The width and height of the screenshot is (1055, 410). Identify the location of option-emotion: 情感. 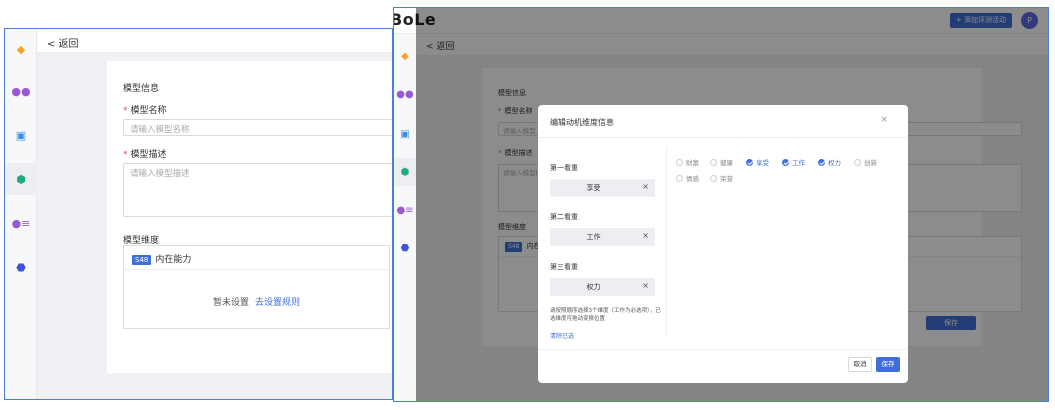
(687, 178).